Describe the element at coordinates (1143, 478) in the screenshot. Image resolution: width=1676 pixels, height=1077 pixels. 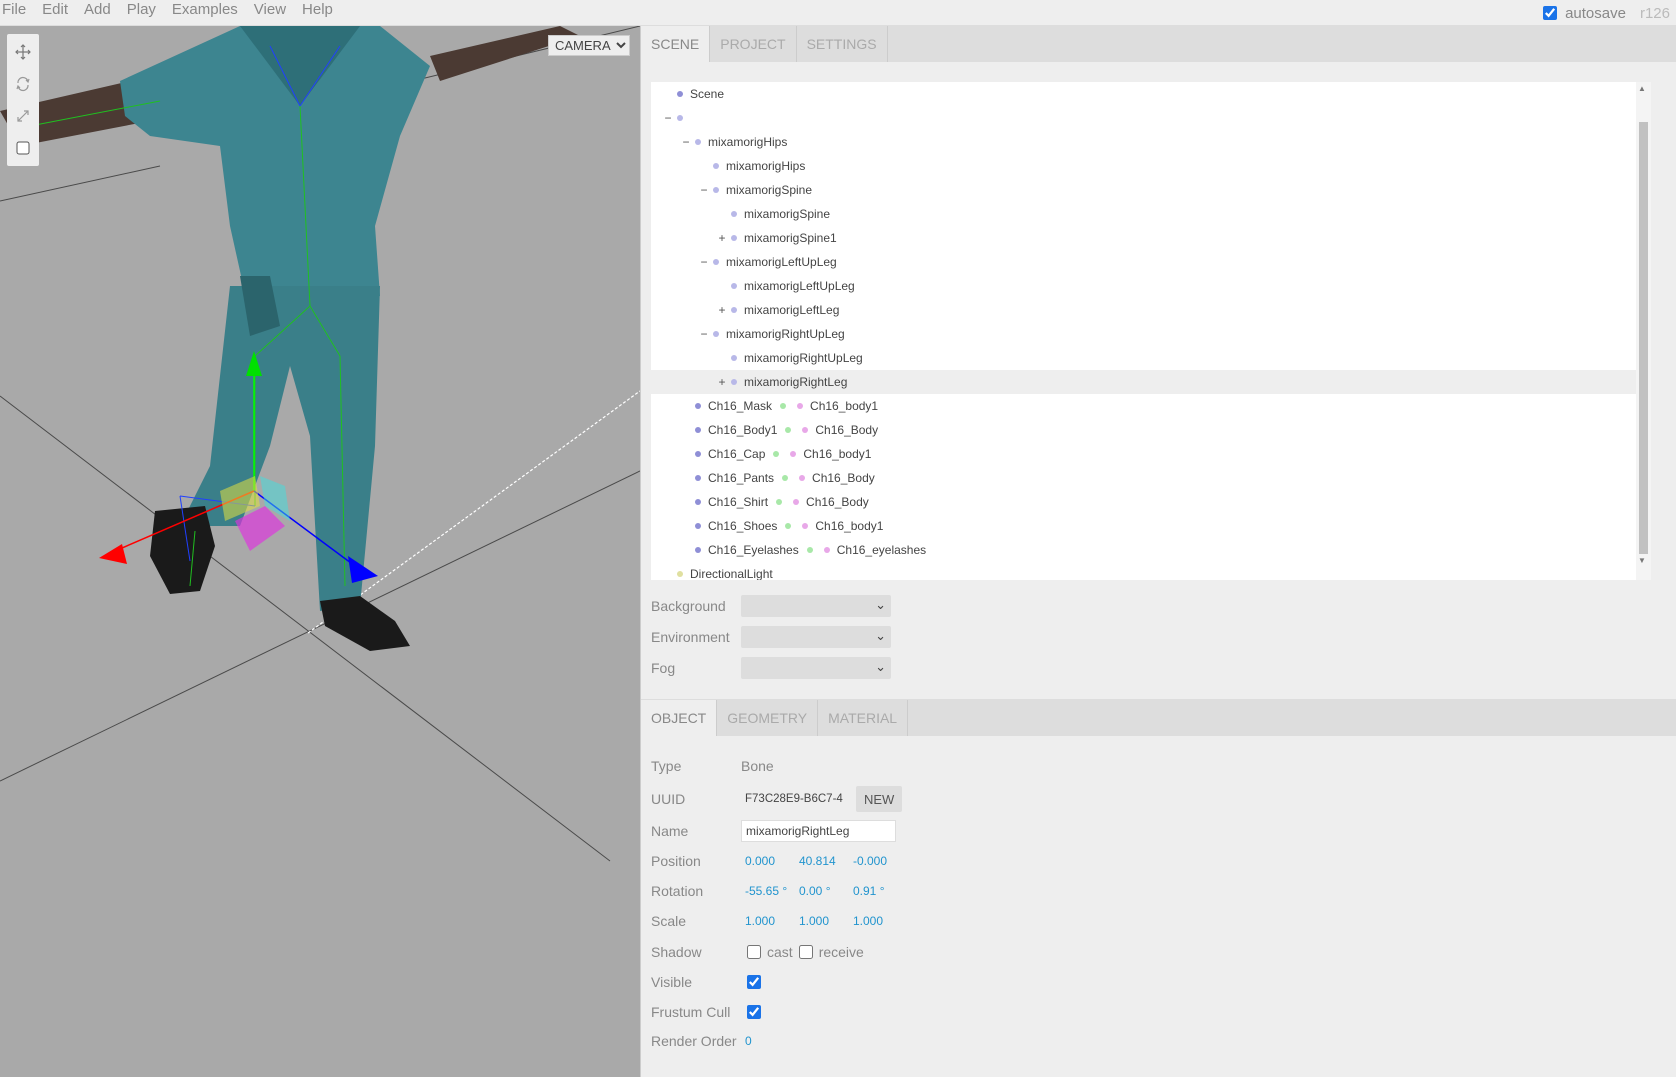
I see `outliner-item: Ch16_Pants Ch16_Body` at that location.